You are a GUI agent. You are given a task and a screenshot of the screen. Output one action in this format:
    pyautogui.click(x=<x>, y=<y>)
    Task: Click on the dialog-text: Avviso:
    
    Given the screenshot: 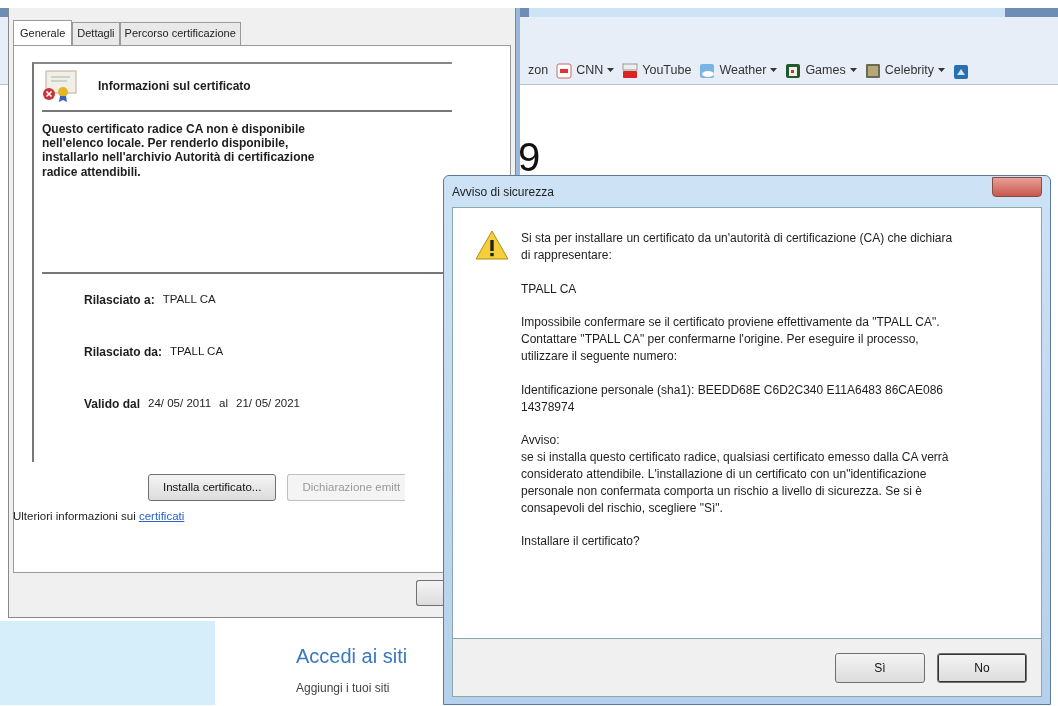 What is the action you would take?
    pyautogui.click(x=541, y=441)
    